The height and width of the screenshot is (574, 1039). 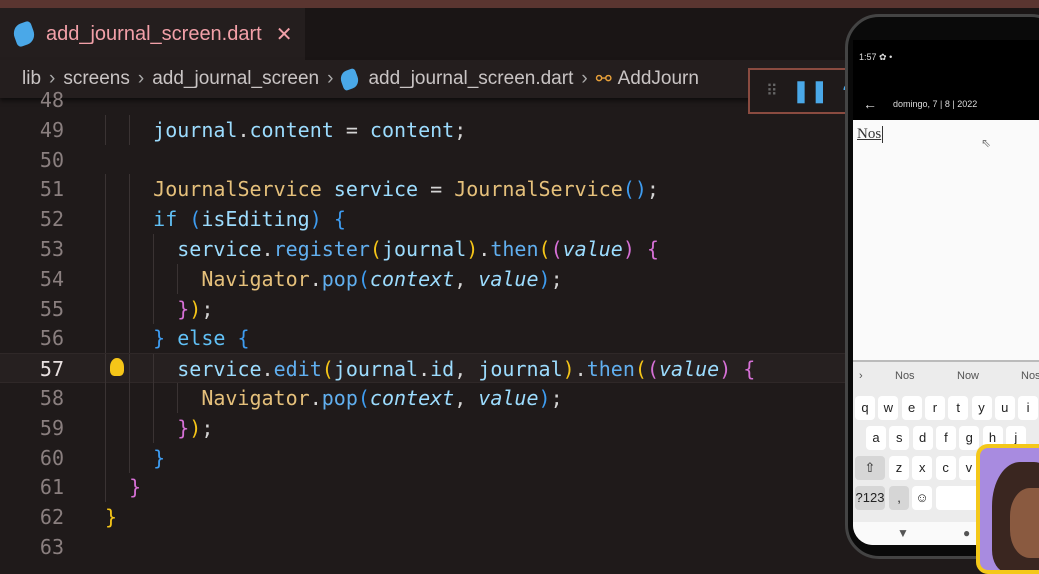 What do you see at coordinates (1028, 408) in the screenshot?
I see `key: i` at bounding box center [1028, 408].